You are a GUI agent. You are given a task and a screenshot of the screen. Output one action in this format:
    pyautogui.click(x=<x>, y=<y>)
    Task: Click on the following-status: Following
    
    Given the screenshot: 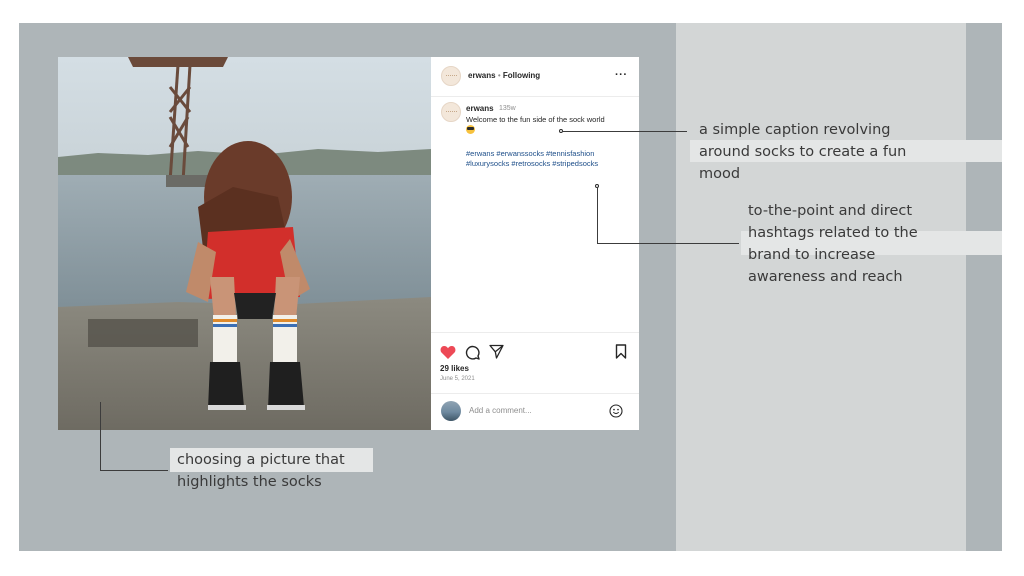 What is the action you would take?
    pyautogui.click(x=521, y=75)
    